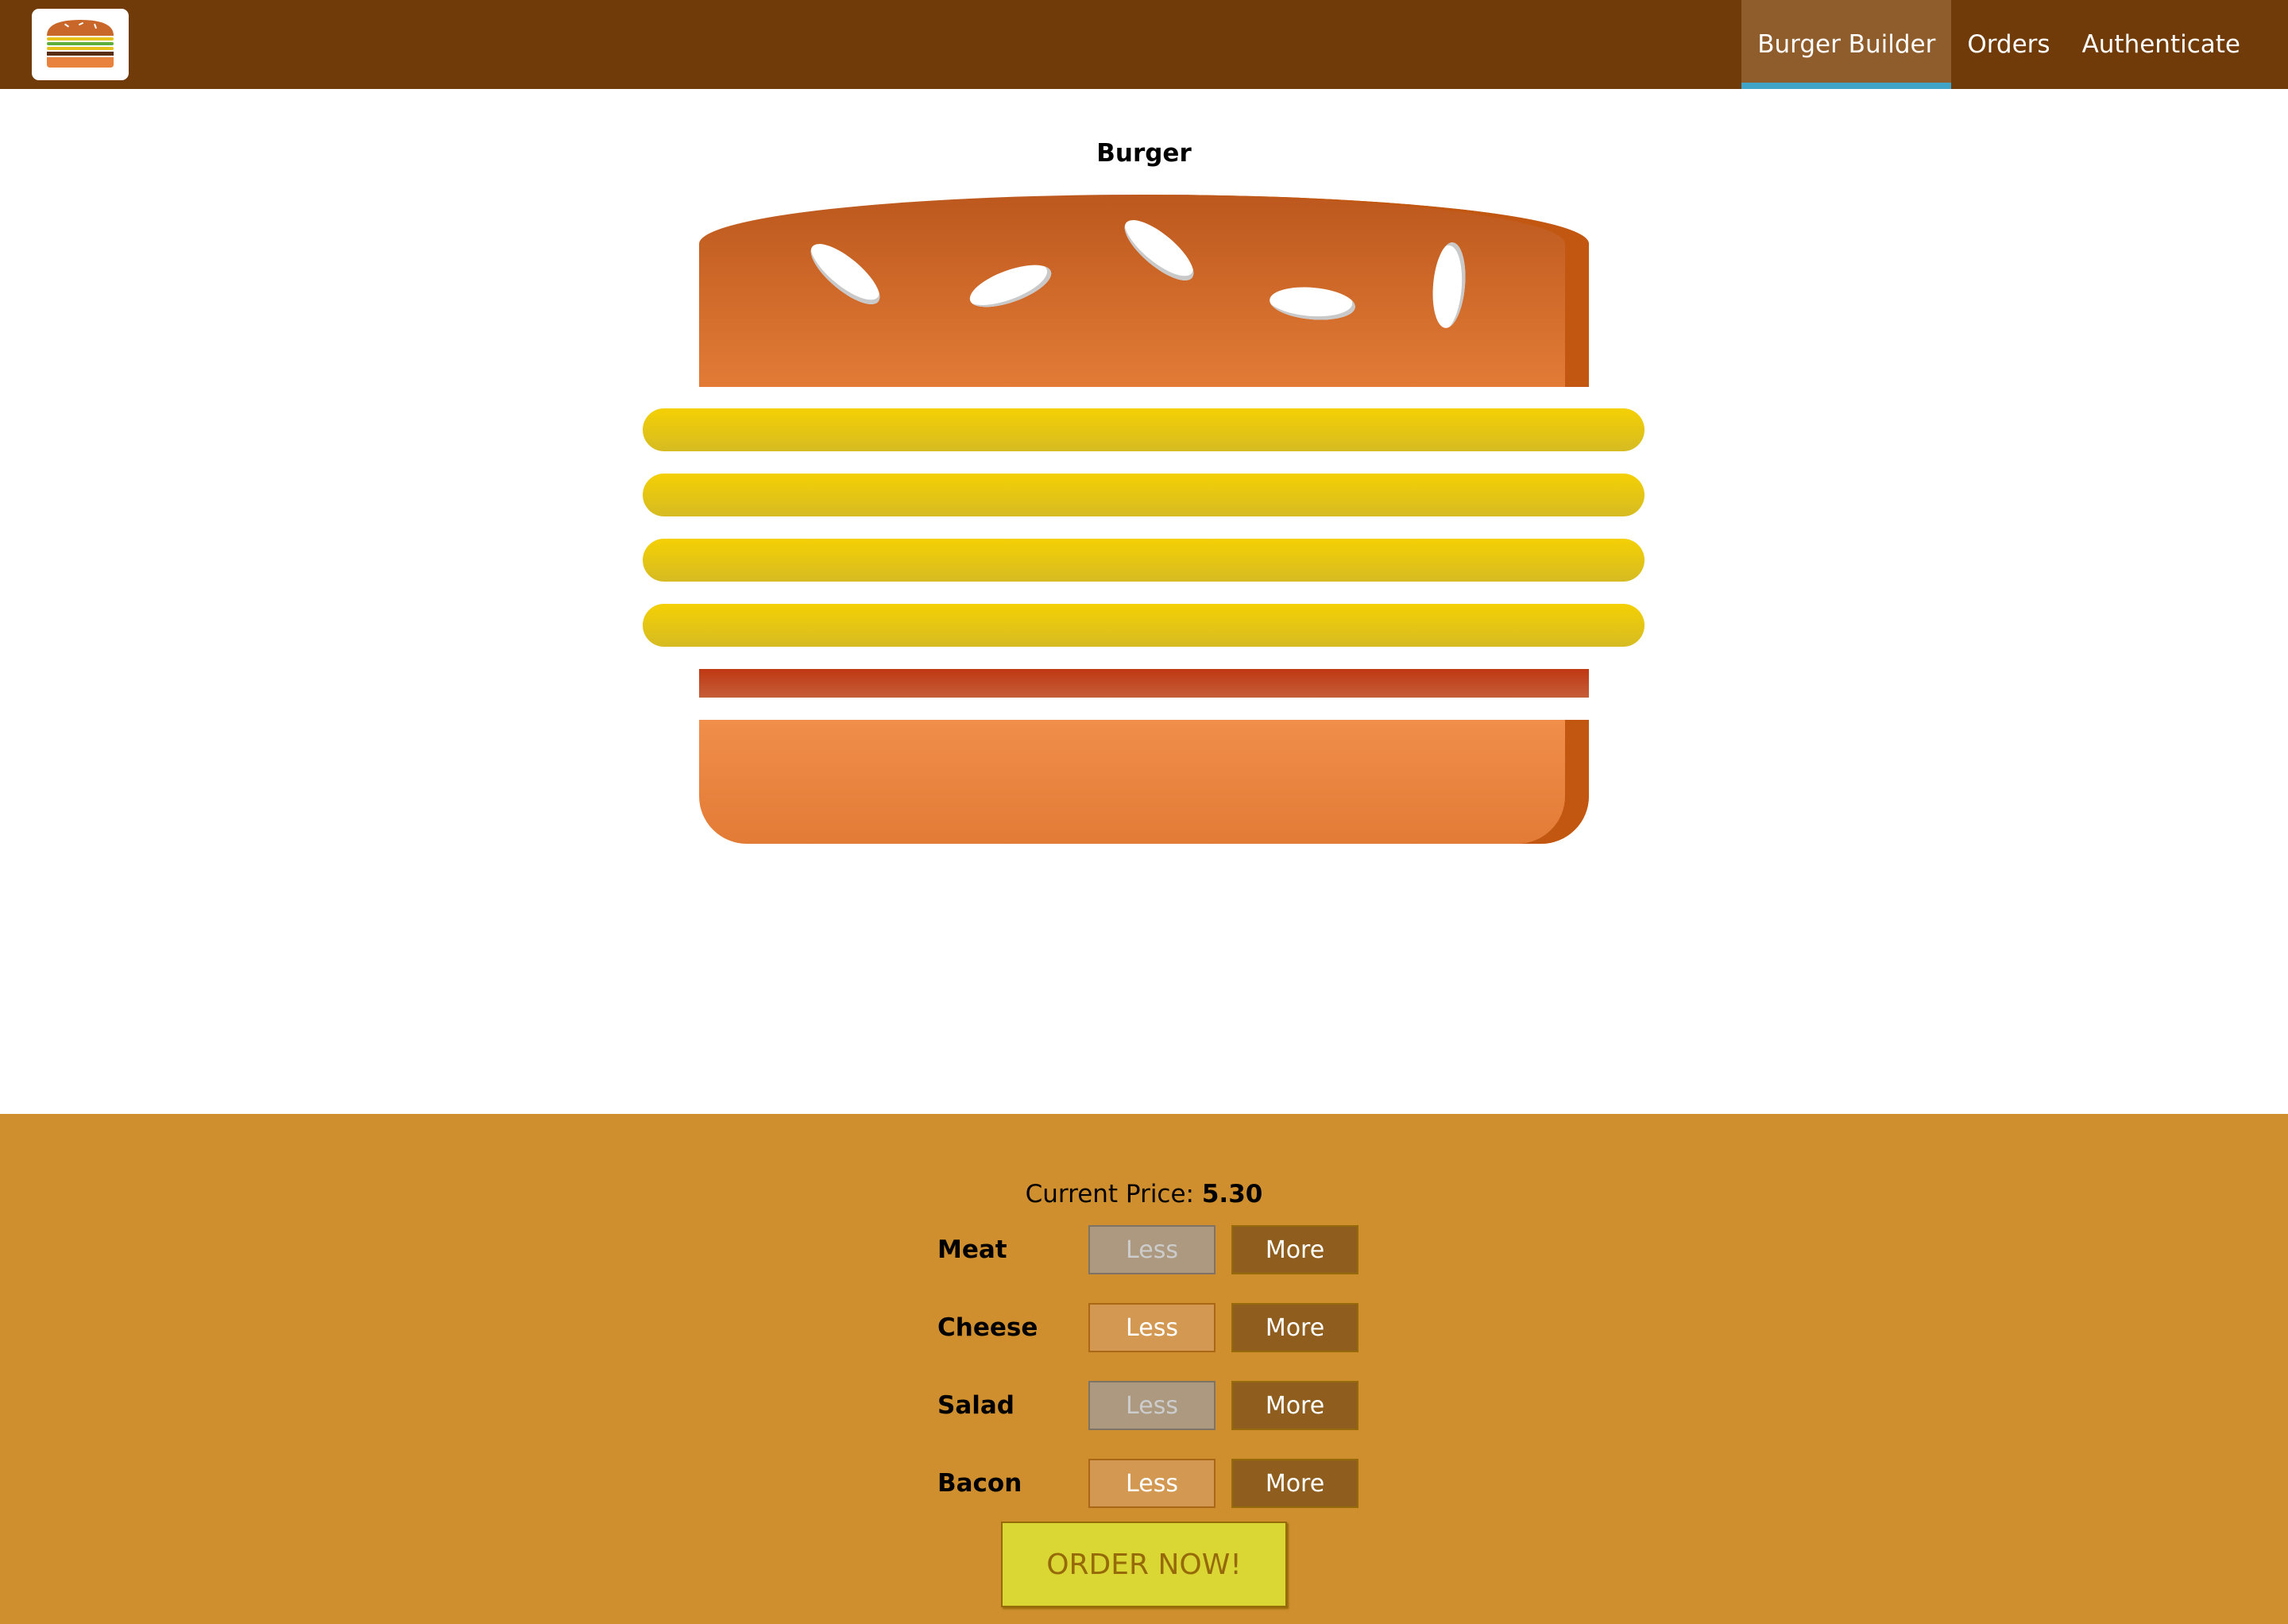 Image resolution: width=2288 pixels, height=1624 pixels. I want to click on bread-bottom, so click(1144, 782).